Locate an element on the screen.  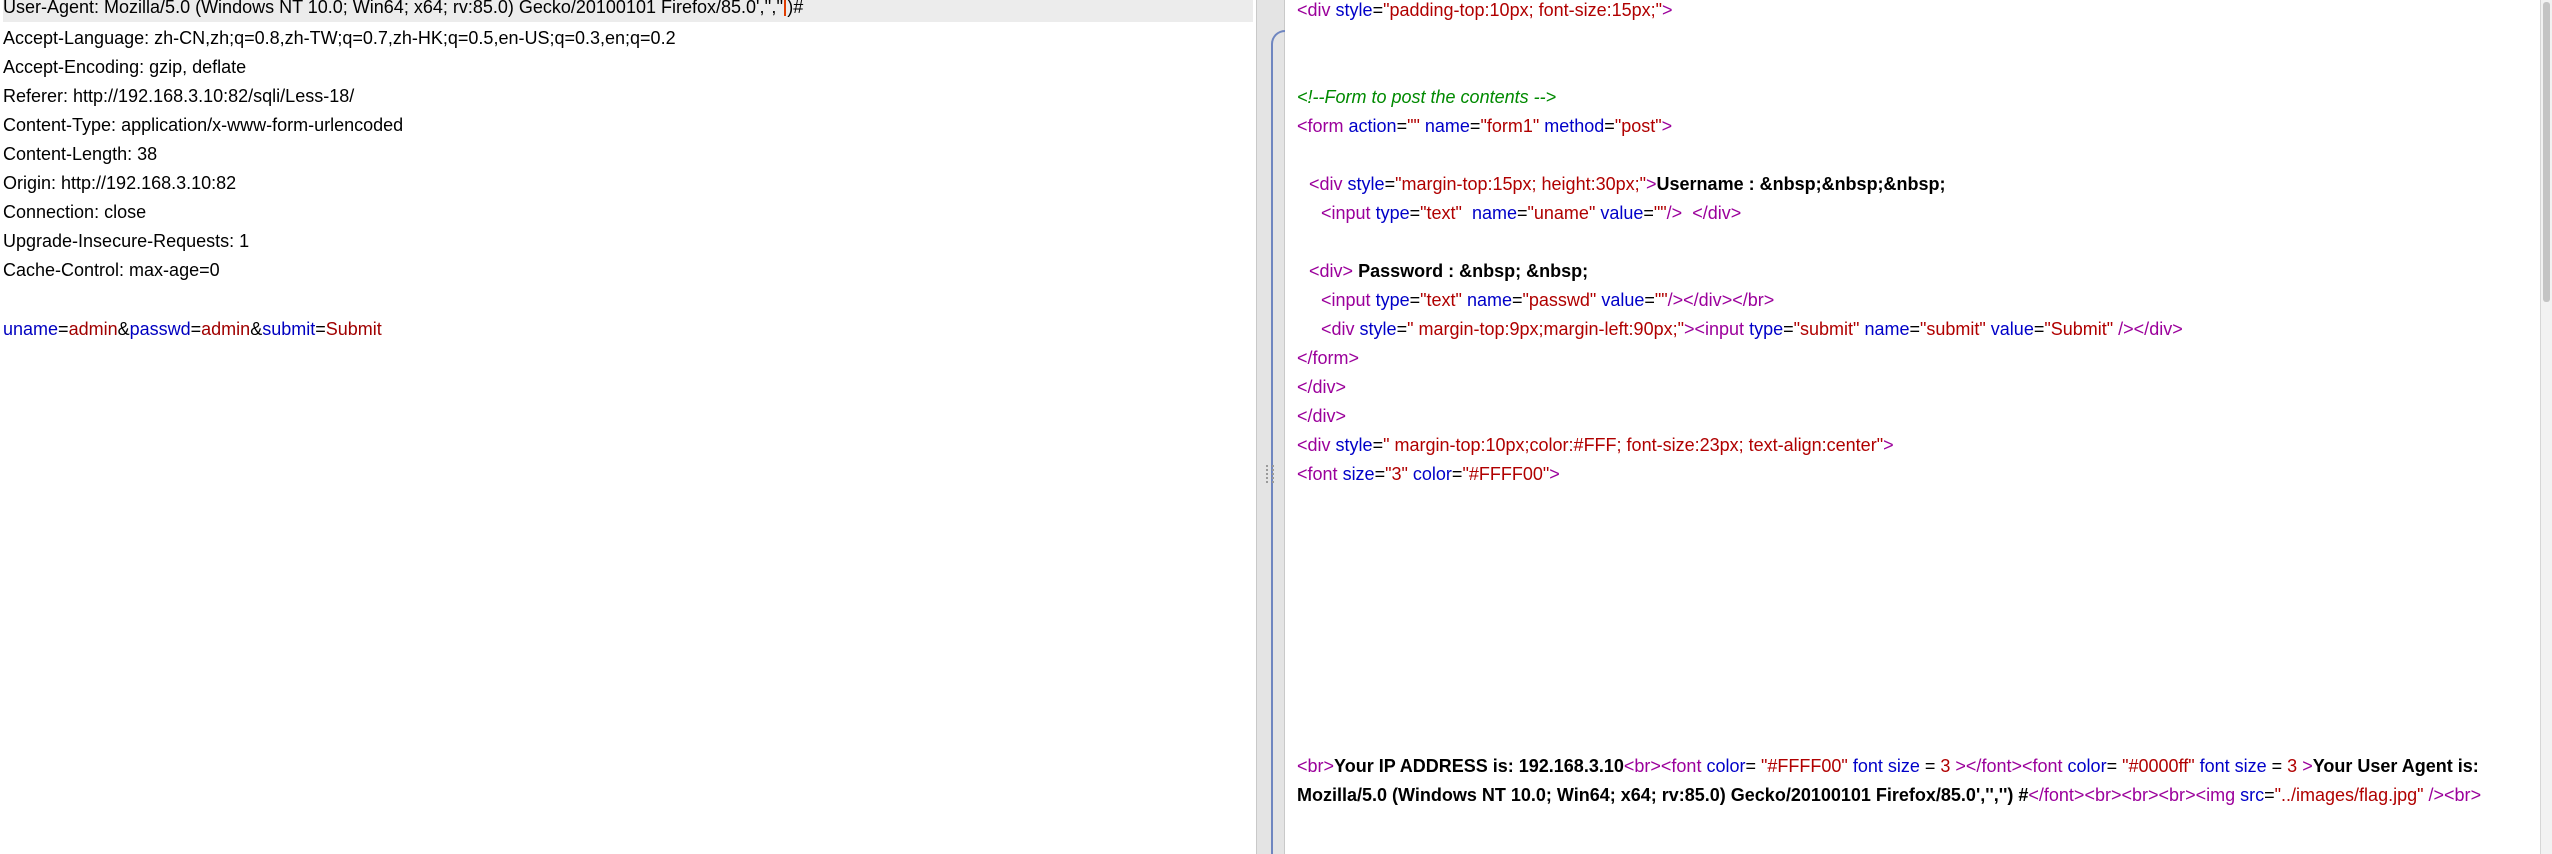
body-param-key: passwd is located at coordinates (160, 329).